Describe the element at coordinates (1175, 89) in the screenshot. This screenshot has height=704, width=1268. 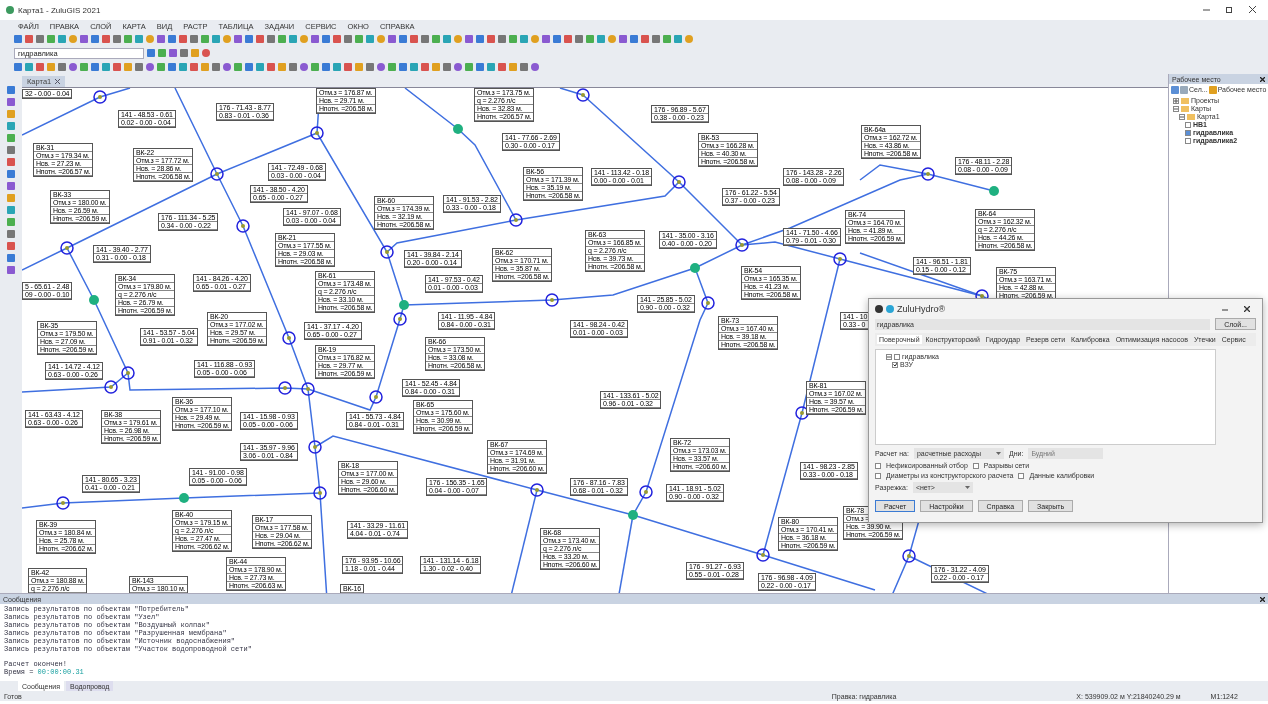
I see `pointer-icon` at that location.